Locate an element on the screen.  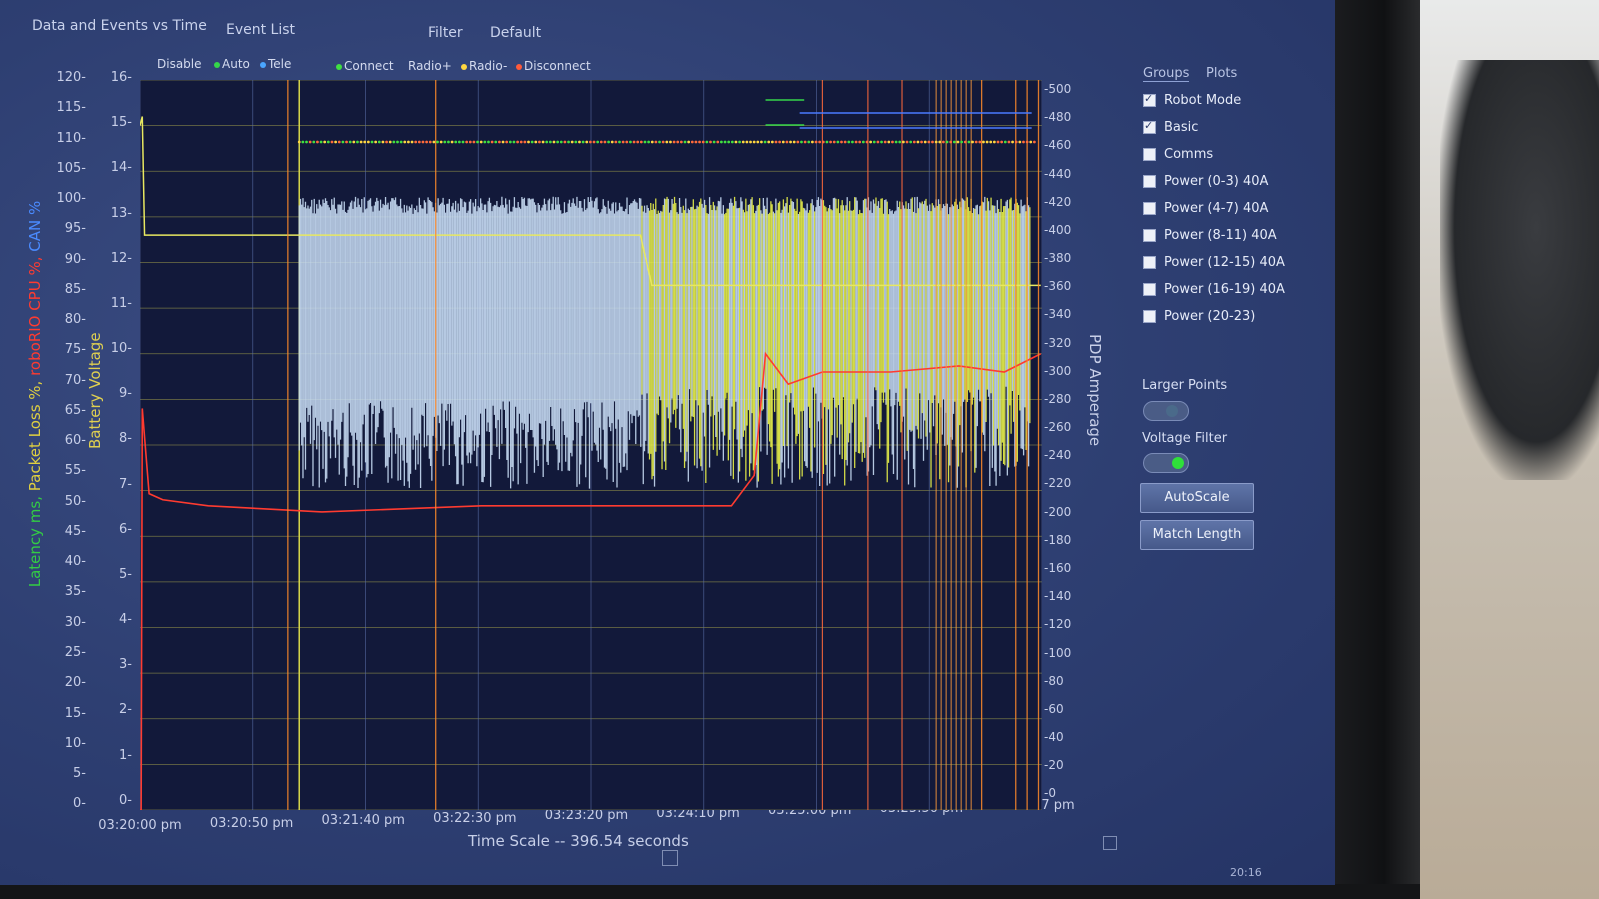
right-axis-tick: -420 is located at coordinates (1058, 201).